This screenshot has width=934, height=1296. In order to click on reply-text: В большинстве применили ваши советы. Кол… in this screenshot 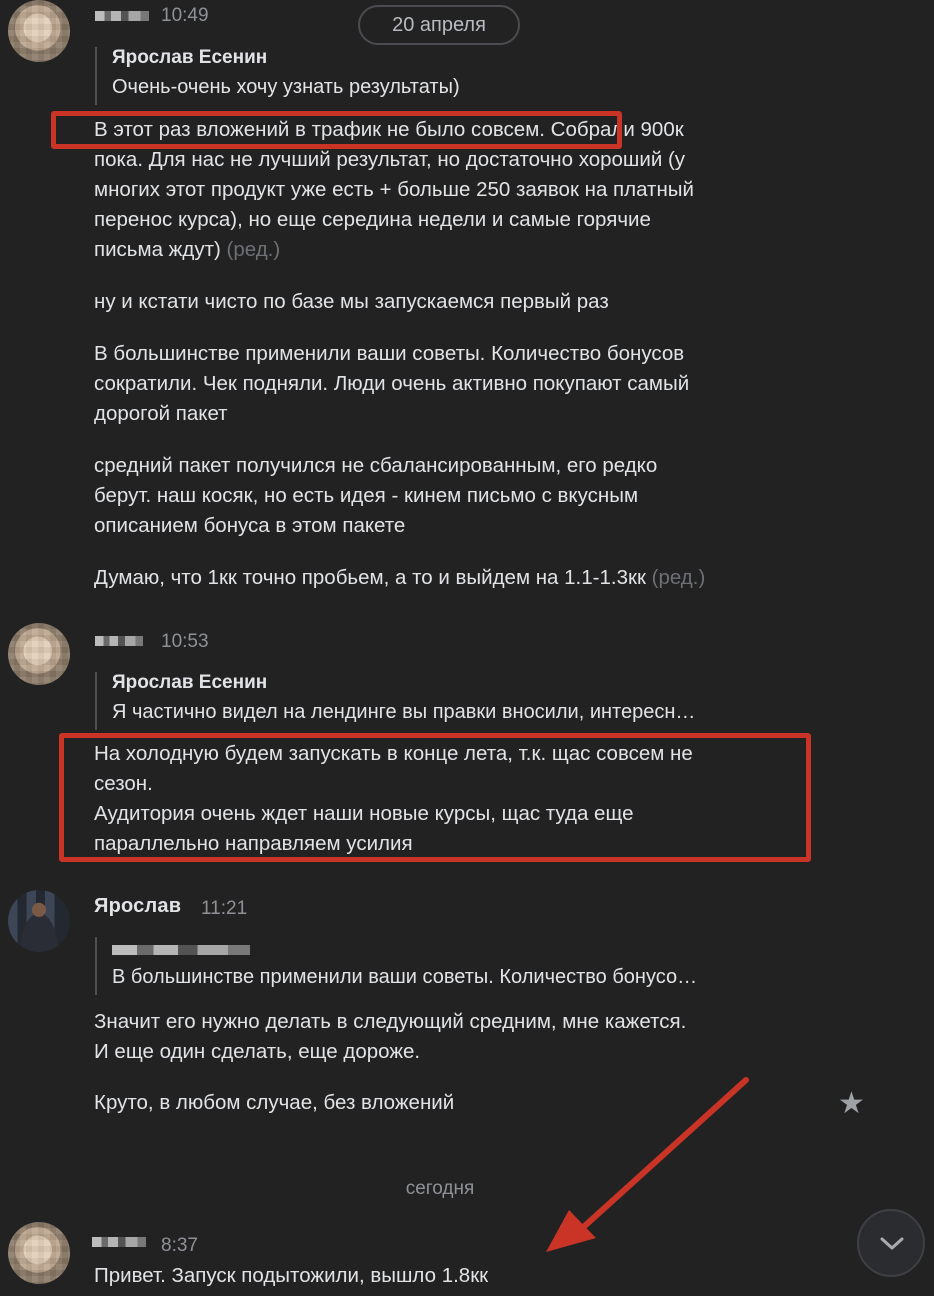, I will do `click(405, 977)`.